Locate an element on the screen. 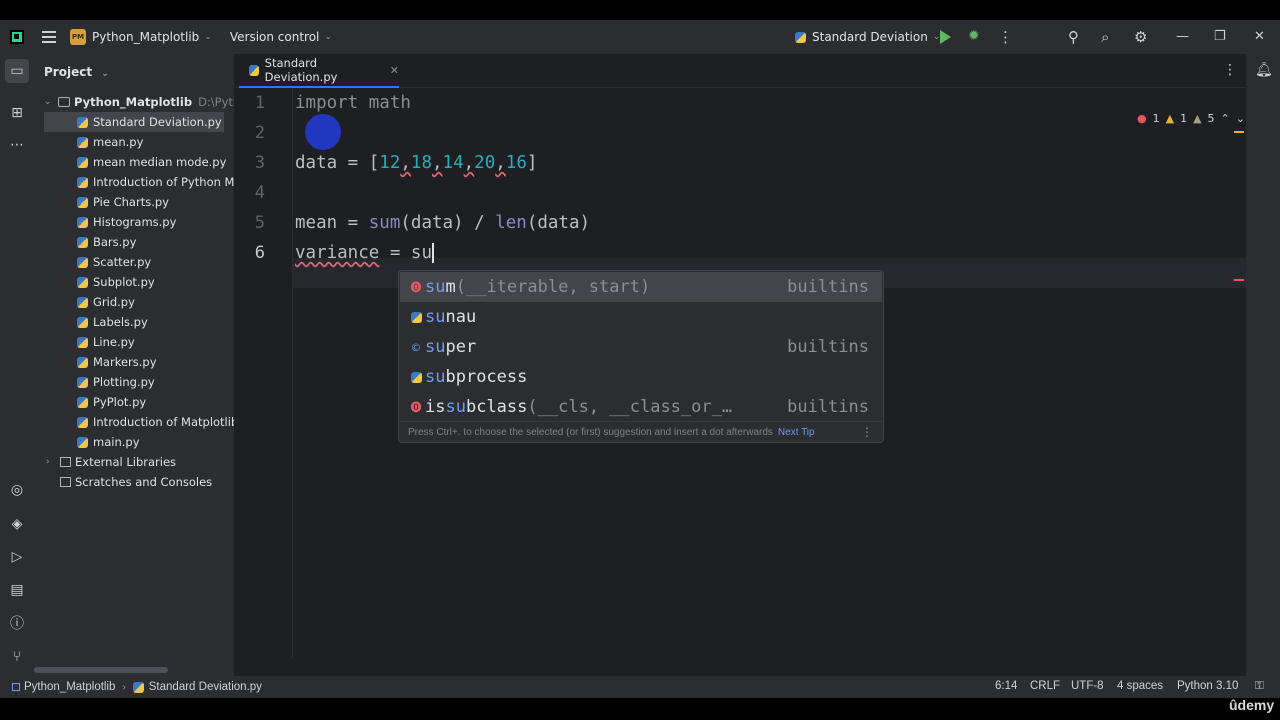  tree-item-external-libraries: › External Libraries is located at coordinates (111, 462).